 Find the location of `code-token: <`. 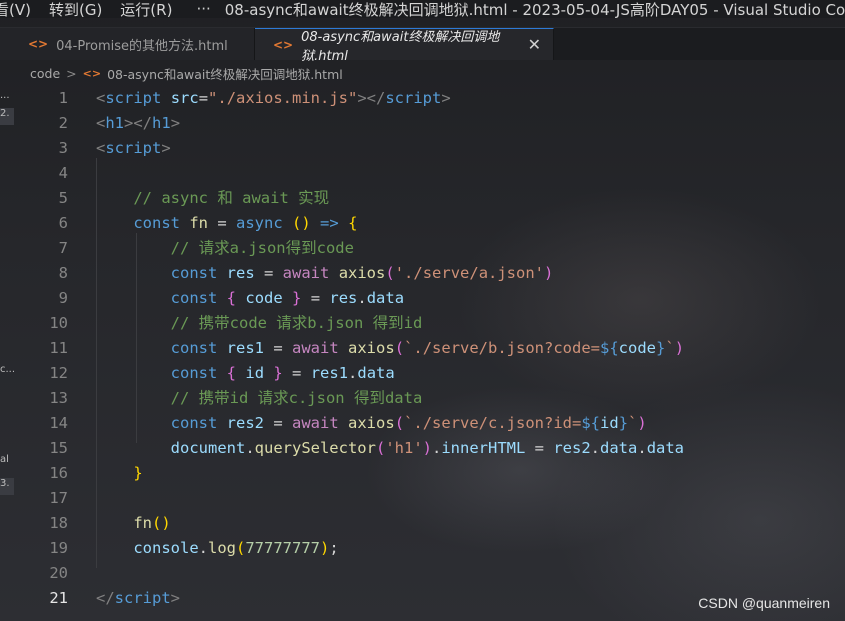

code-token: < is located at coordinates (101, 123).